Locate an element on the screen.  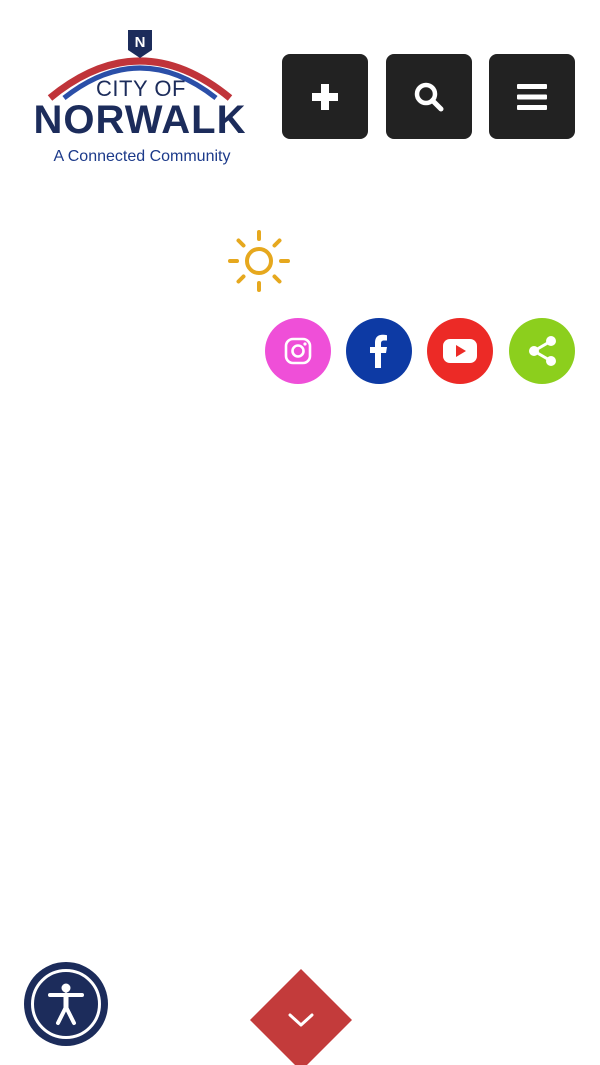
weather-widget is located at coordinates (259, 261).